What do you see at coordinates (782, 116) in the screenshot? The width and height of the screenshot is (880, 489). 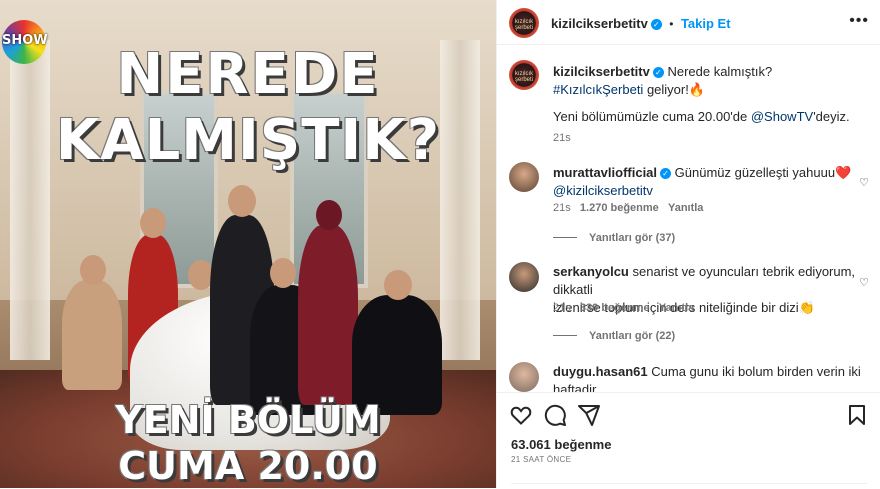 I see `mention-link: @ShowTV` at bounding box center [782, 116].